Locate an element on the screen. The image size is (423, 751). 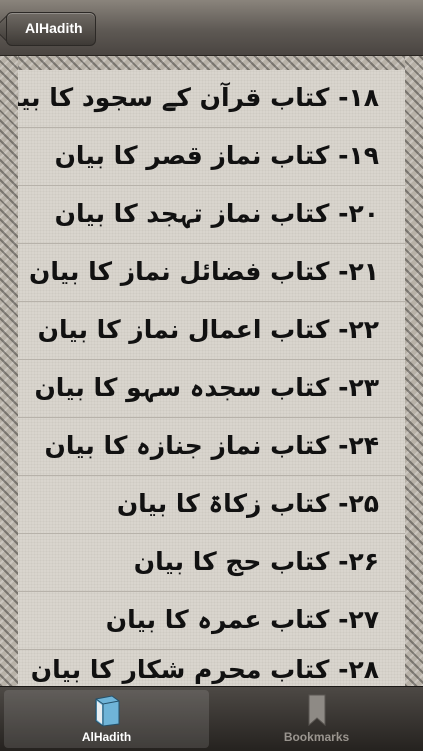
list-item: ۲۰- کتاب نماز تہجد کا بیان is located at coordinates (211, 215).